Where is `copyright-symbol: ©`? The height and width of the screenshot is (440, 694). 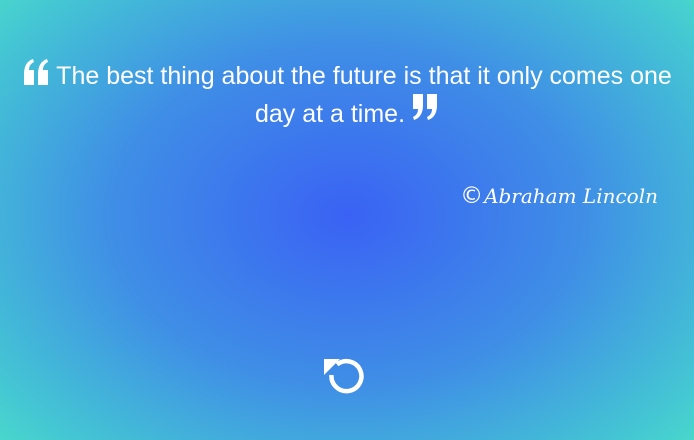
copyright-symbol: © is located at coordinates (472, 196).